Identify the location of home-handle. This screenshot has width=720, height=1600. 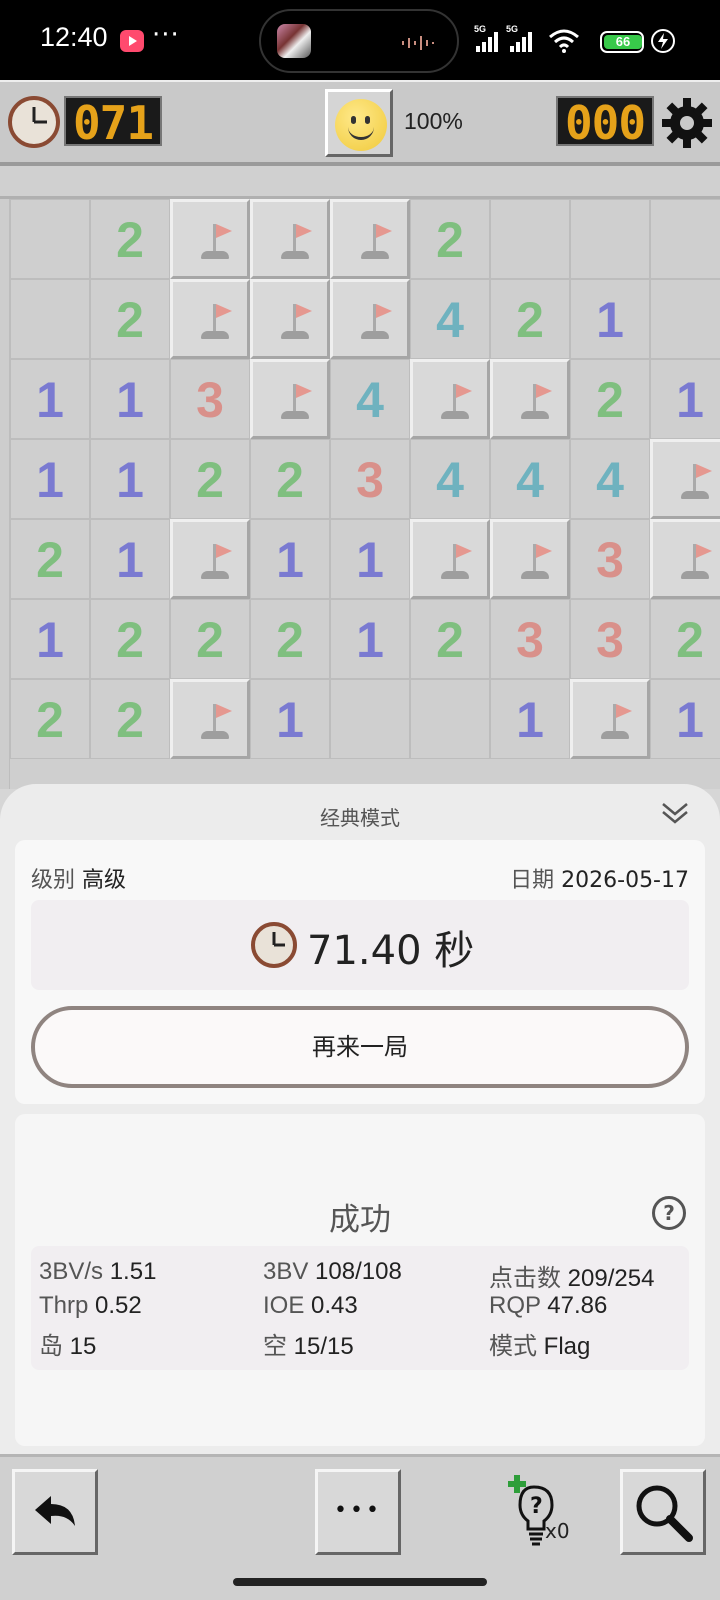
(360, 1582).